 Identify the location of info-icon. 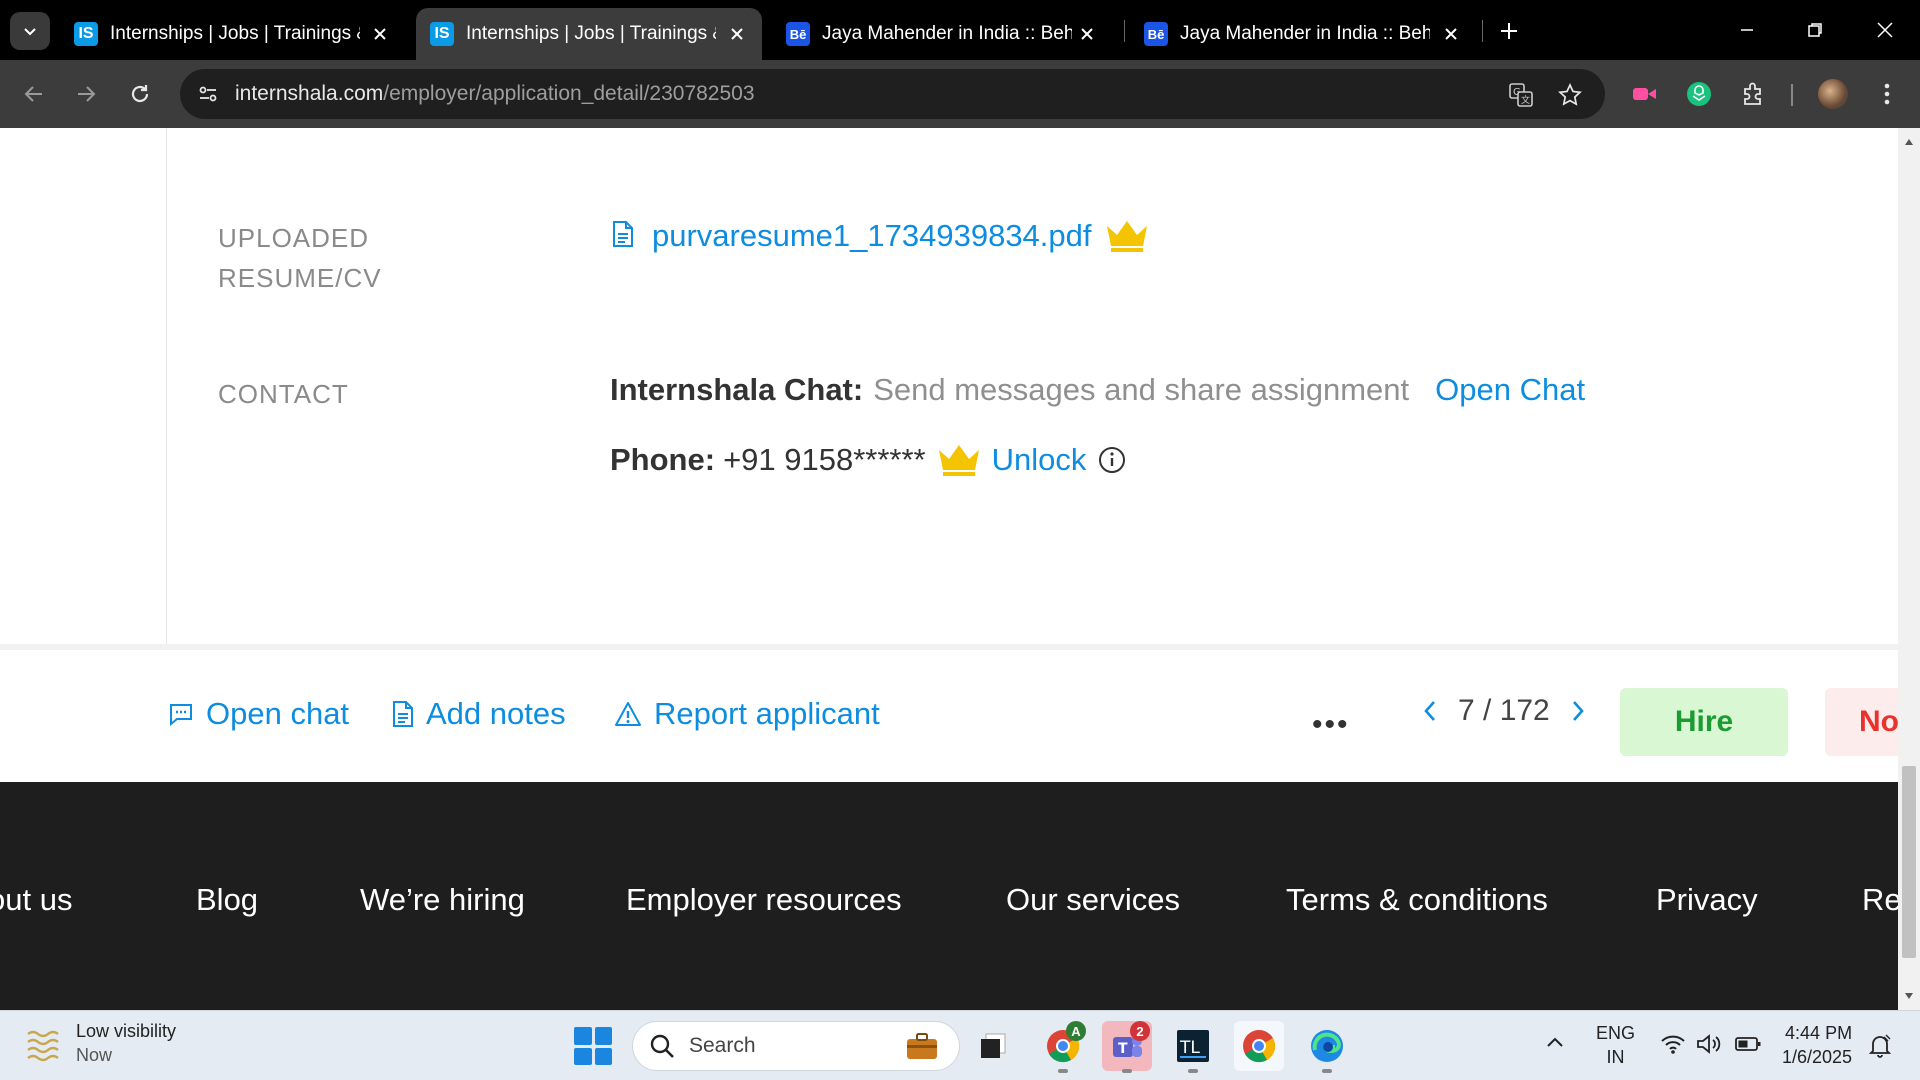
(1112, 460).